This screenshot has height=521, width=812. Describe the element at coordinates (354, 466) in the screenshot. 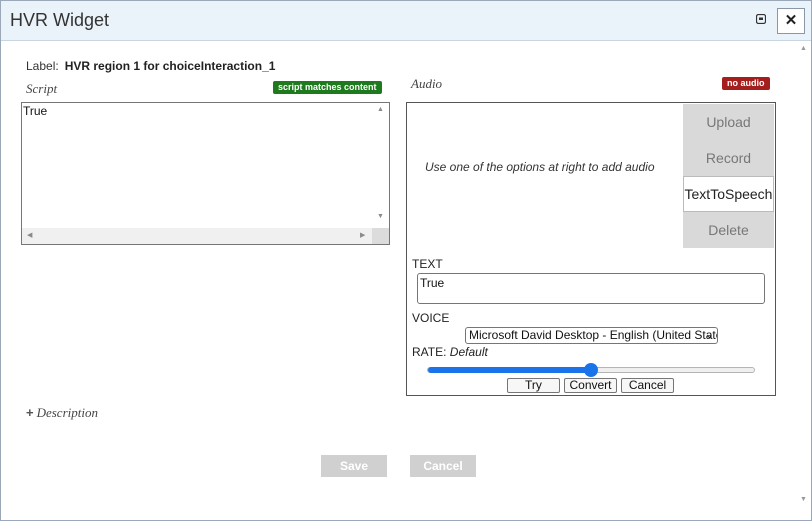

I see `save-button: Save` at that location.